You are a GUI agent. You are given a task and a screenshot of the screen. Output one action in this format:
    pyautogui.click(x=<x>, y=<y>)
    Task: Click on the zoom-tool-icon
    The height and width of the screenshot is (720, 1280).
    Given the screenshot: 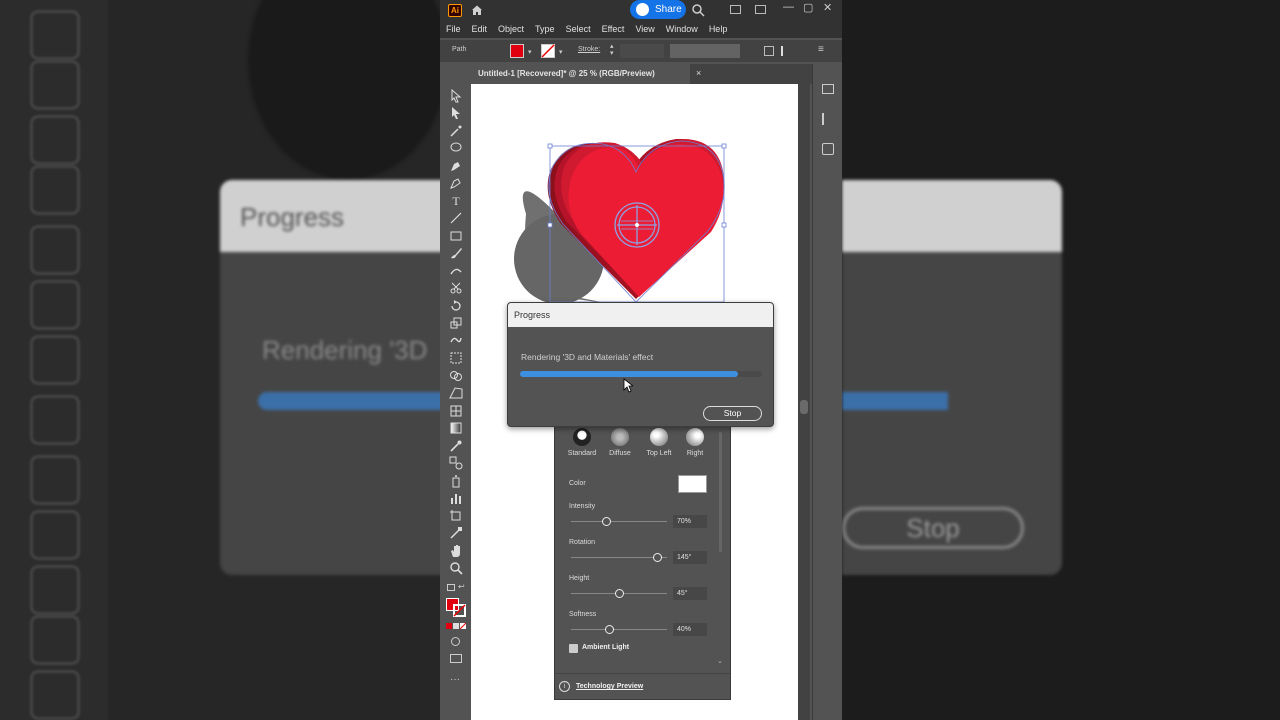 What is the action you would take?
    pyautogui.click(x=456, y=568)
    